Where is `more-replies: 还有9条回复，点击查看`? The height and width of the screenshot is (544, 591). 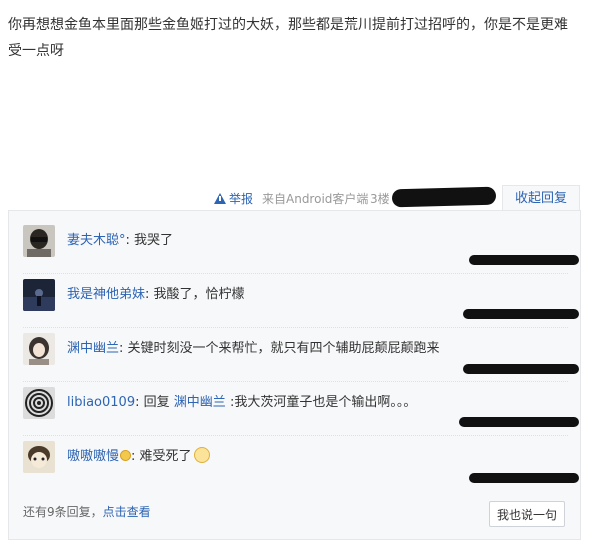
more-replies: 还有9条回复，点击查看 is located at coordinates (87, 511).